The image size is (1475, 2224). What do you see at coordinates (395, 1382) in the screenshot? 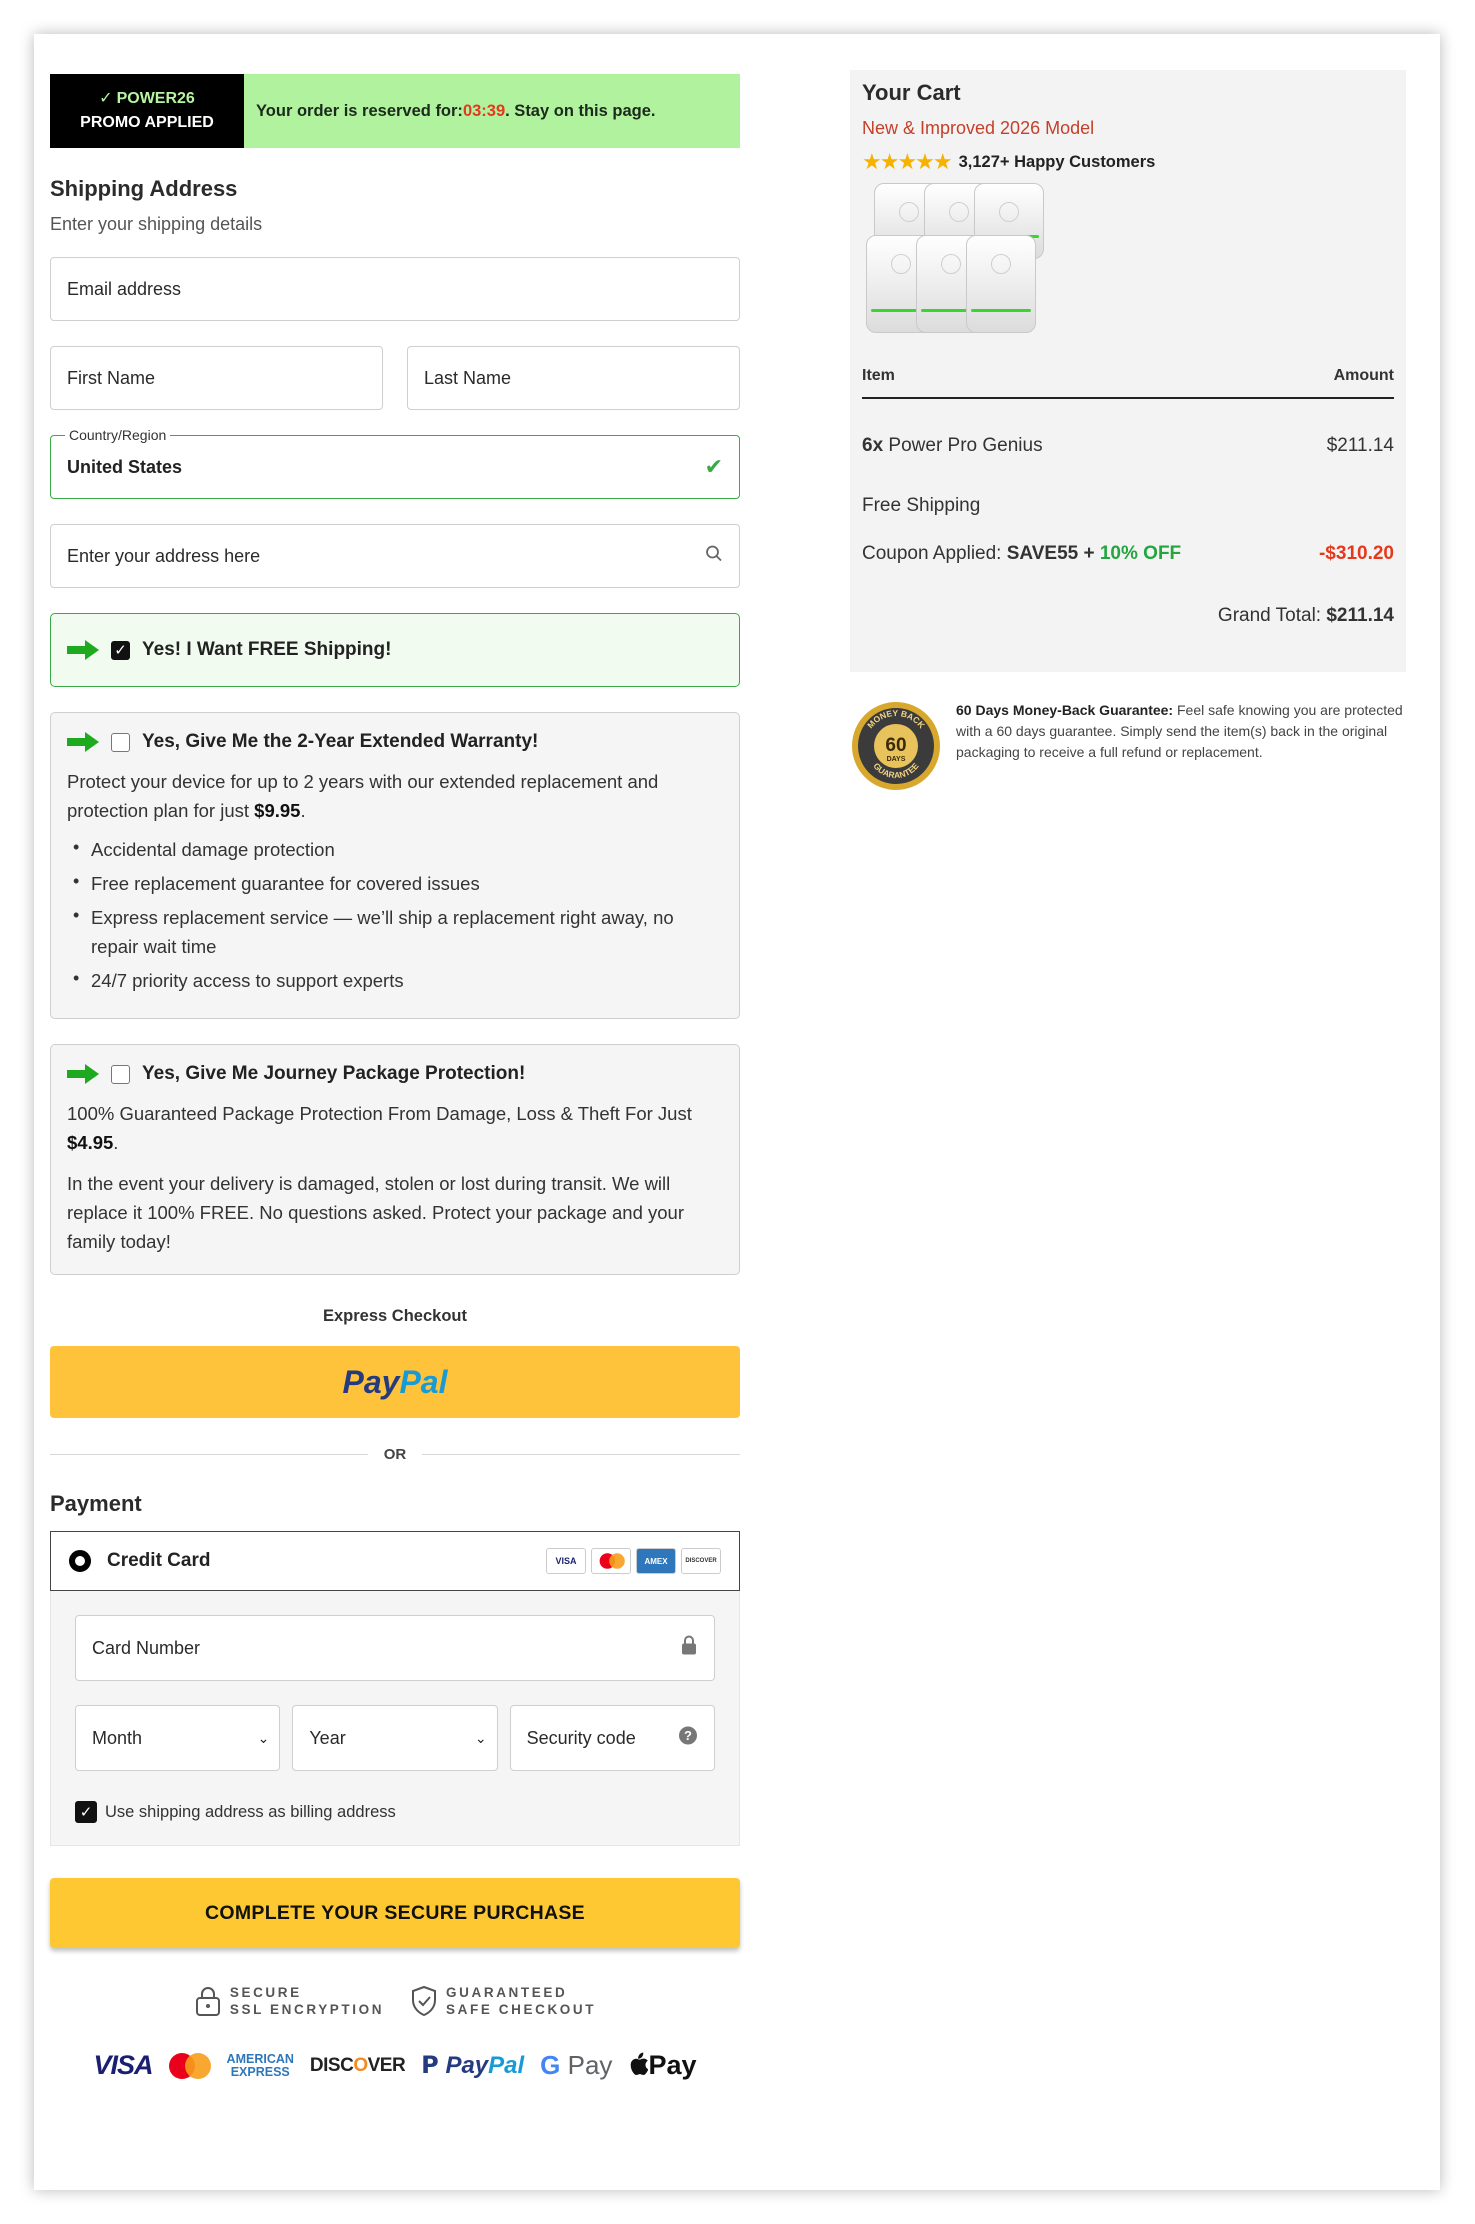
I see `paypal-button: Pay Pal` at bounding box center [395, 1382].